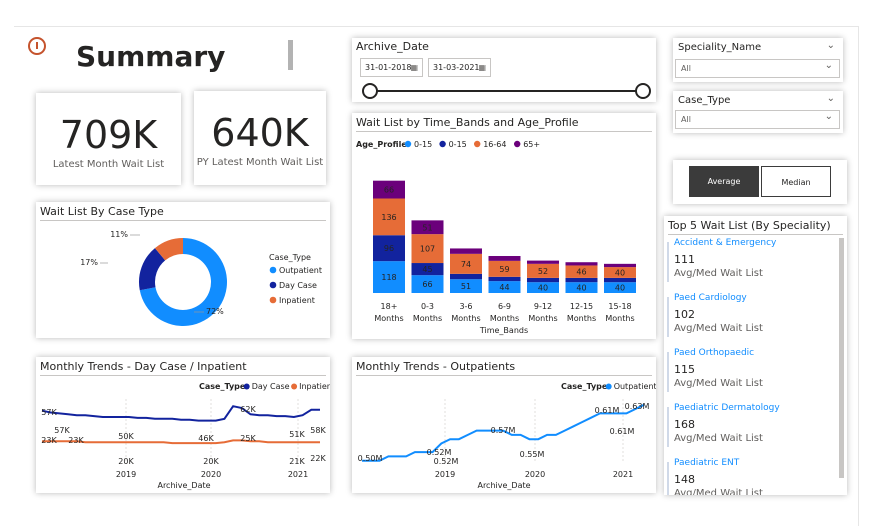  Describe the element at coordinates (684, 314) in the screenshot. I see `top5-item-value: 102` at that location.